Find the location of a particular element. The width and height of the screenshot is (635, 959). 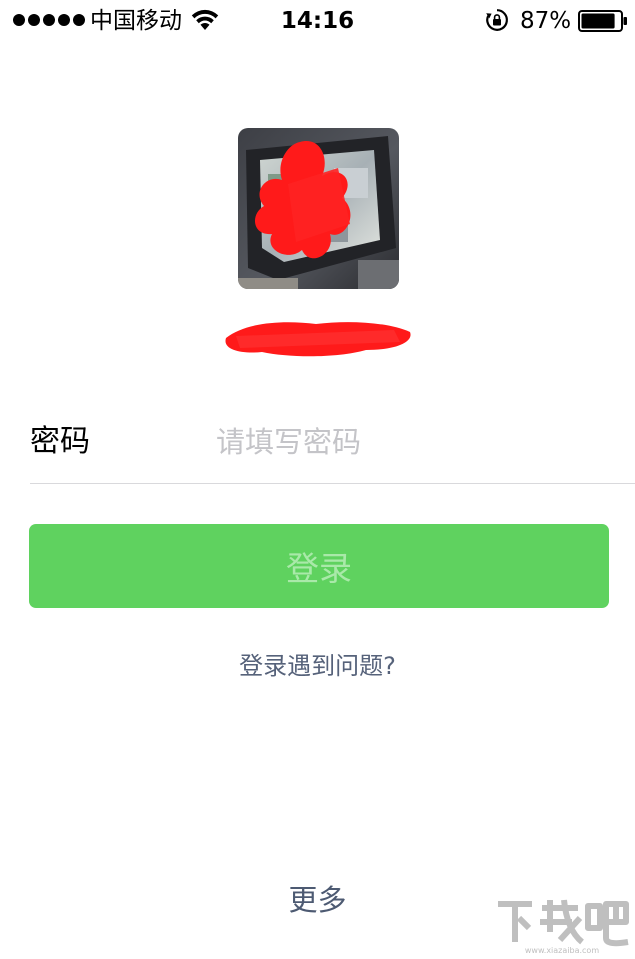

login-button-label: 登录 is located at coordinates (319, 568).